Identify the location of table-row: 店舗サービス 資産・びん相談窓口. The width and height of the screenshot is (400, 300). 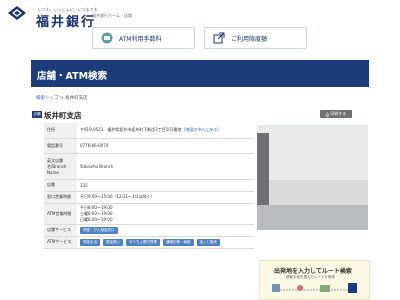
(149, 230).